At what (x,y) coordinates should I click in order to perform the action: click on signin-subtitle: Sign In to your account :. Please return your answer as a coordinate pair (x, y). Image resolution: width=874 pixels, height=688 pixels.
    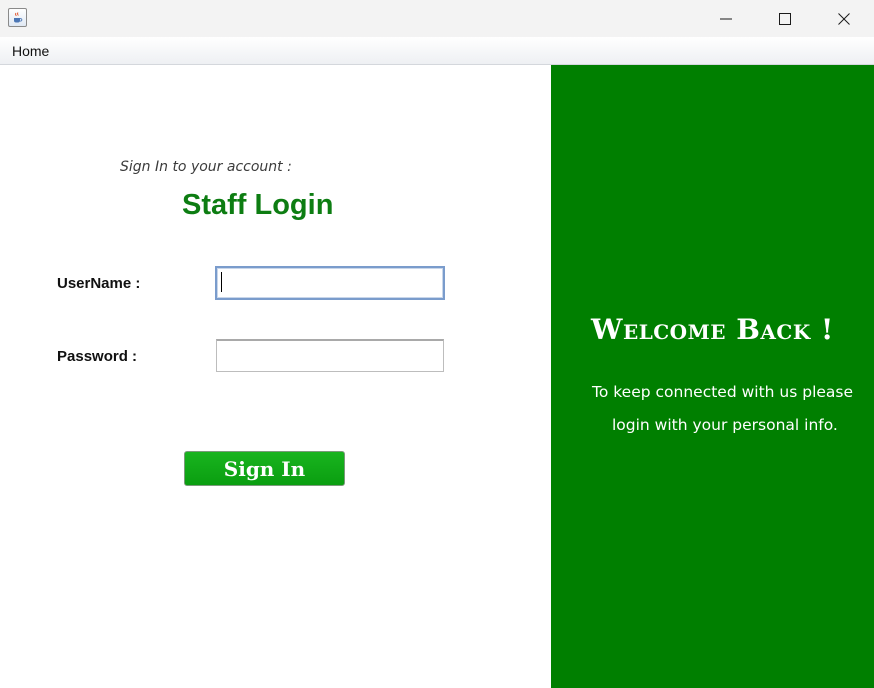
    Looking at the image, I should click on (206, 167).